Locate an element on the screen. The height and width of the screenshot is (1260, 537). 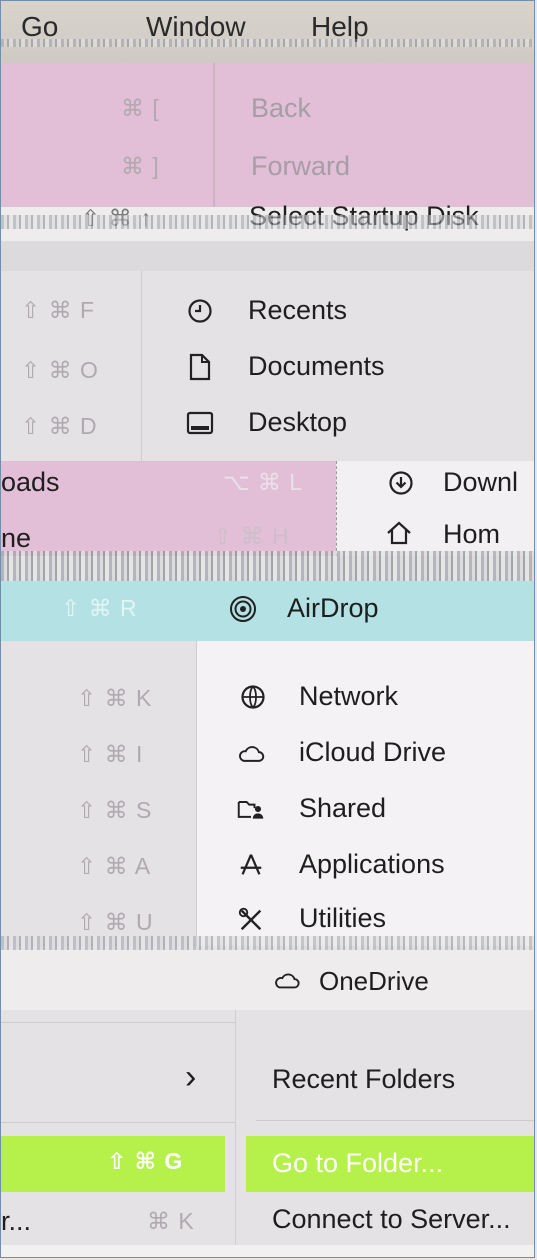
home-fragment-right: Hom is located at coordinates (471, 534).